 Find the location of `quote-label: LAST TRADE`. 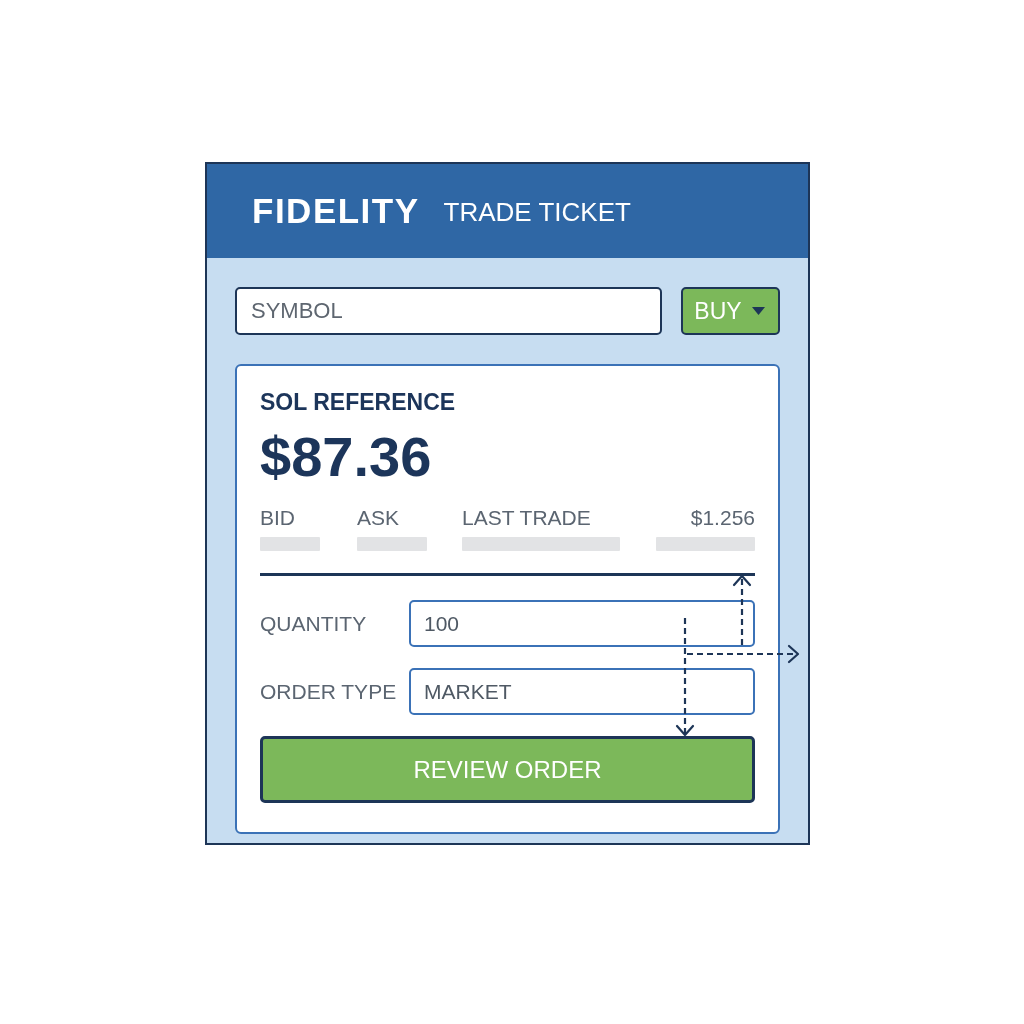

quote-label: LAST TRADE is located at coordinates (526, 518).